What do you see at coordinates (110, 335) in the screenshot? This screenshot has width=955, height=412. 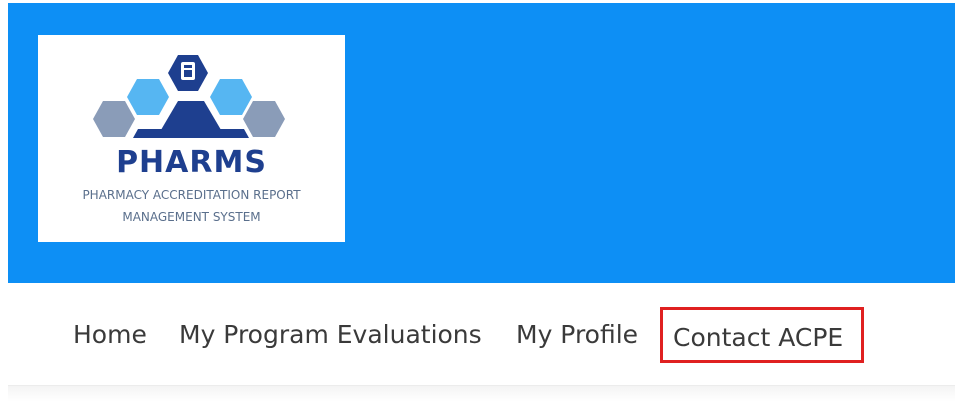 I see `nav-link-home: Home` at bounding box center [110, 335].